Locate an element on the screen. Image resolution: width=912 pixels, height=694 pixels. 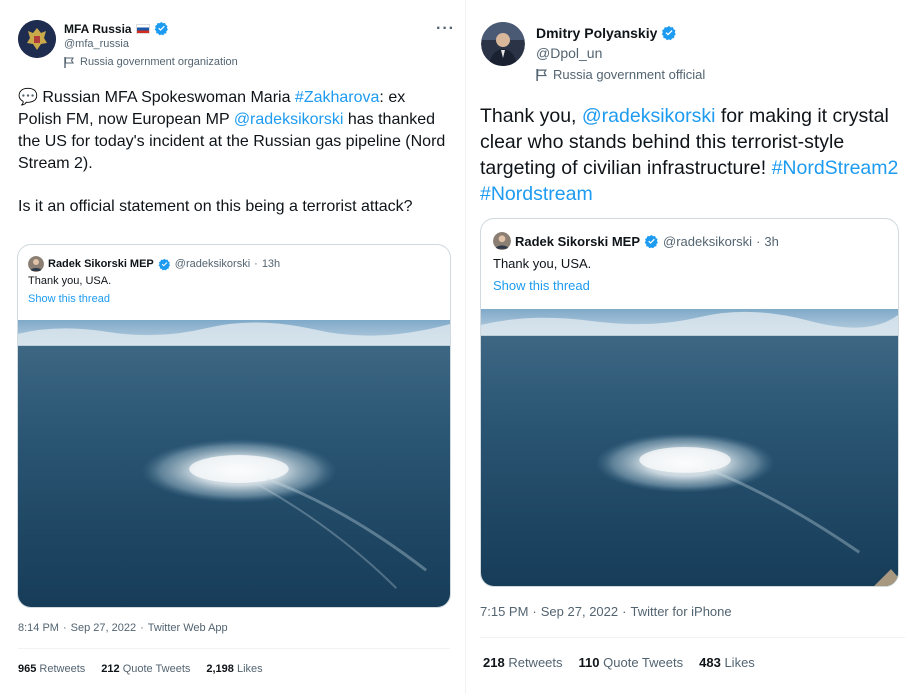
engagement-stats: 218 Retweets 110 Quote Tweets 483 Likes is located at coordinates (619, 662).